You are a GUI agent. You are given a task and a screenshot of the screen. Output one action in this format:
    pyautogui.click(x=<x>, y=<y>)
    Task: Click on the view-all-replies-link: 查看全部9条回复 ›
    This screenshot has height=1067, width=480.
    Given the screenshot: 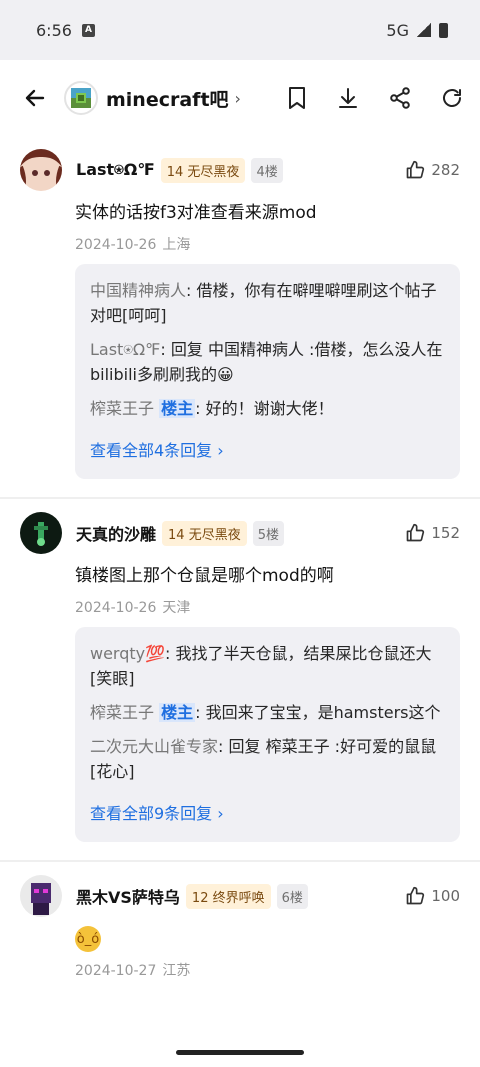 What is the action you would take?
    pyautogui.click(x=268, y=812)
    